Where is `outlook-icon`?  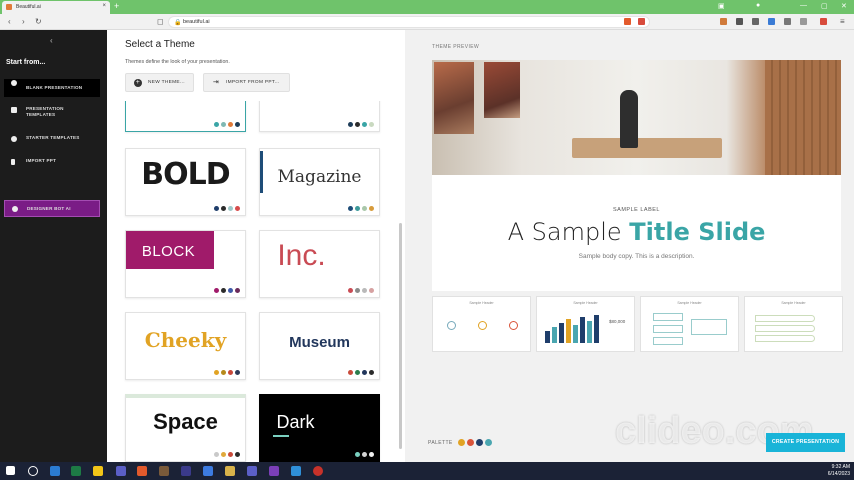
outlook-icon is located at coordinates (55, 471).